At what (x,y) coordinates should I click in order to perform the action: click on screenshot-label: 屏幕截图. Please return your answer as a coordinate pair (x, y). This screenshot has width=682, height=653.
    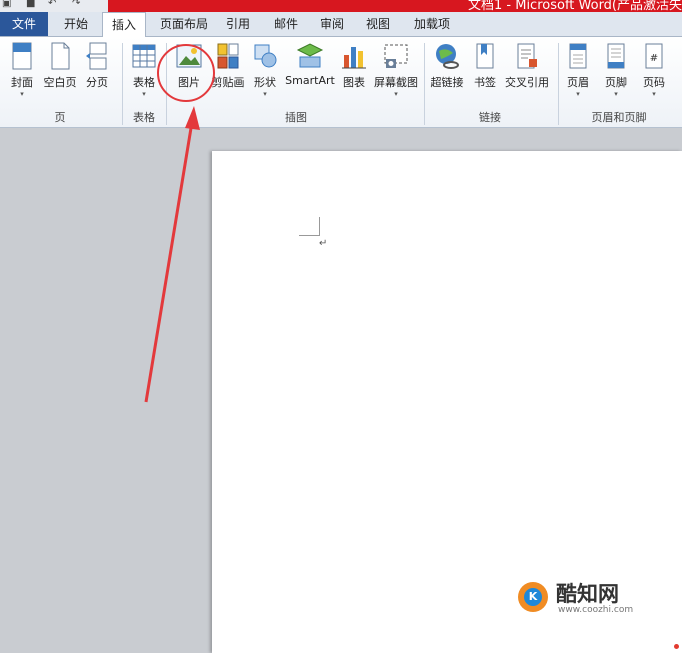
    Looking at the image, I should click on (396, 82).